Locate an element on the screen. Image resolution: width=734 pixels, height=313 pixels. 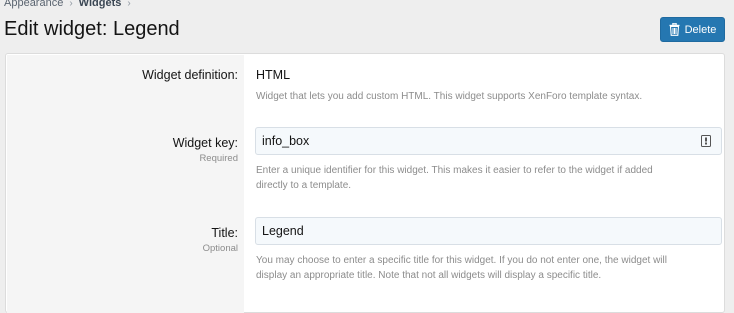
widget-definition-value: HTML is located at coordinates (273, 75).